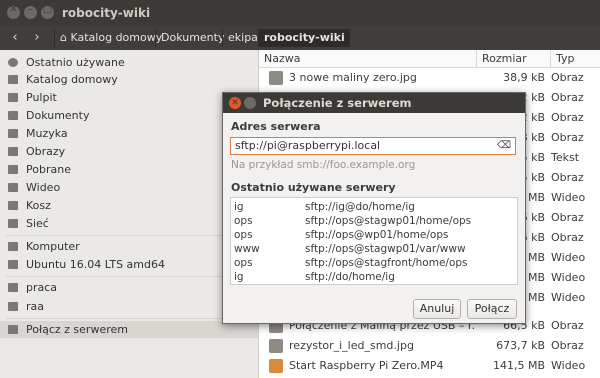  Describe the element at coordinates (47, 133) in the screenshot. I see `sidebar-item-label: Muzyka` at that location.